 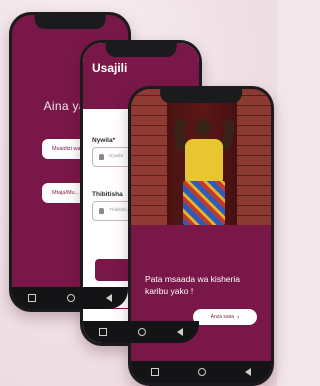 What do you see at coordinates (238, 317) in the screenshot?
I see `chevron-right-icon: ›` at bounding box center [238, 317].